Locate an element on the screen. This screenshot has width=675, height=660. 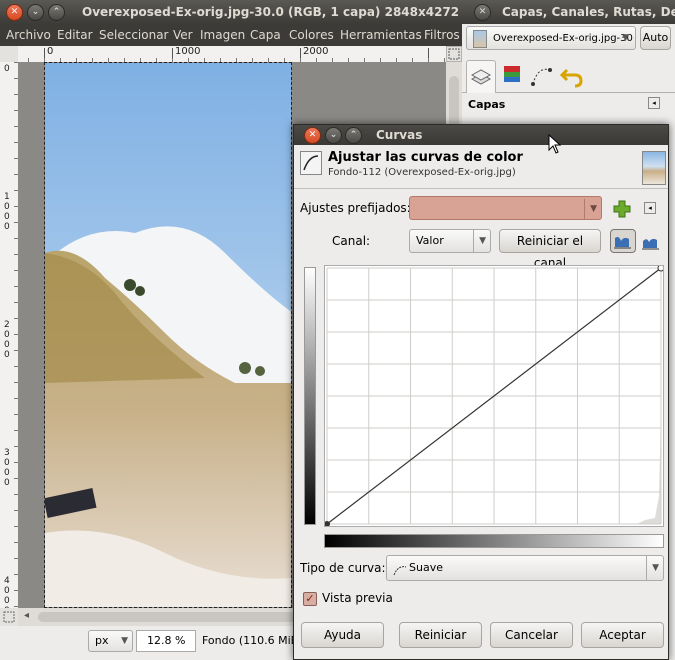
menu-seleccionar: Seleccionar is located at coordinates (133, 35).